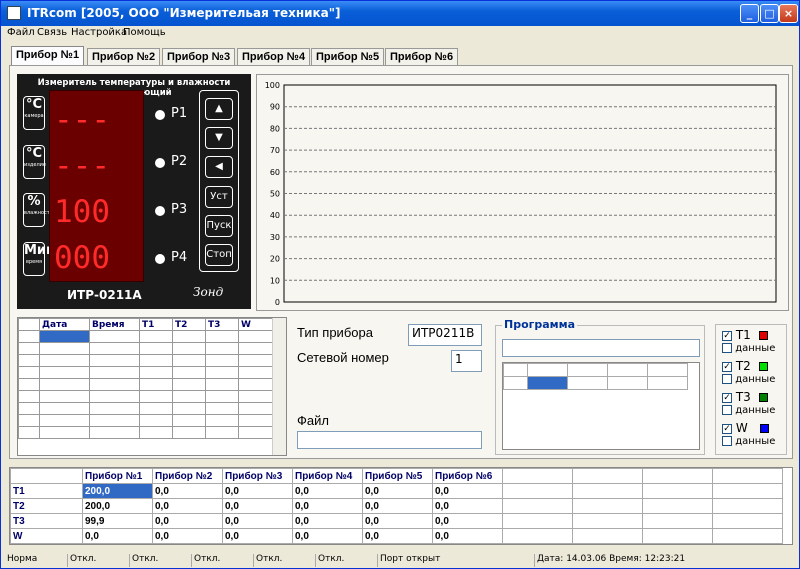 This screenshot has width=800, height=569. Describe the element at coordinates (160, 259) in the screenshot. I see `led-p4` at that location.